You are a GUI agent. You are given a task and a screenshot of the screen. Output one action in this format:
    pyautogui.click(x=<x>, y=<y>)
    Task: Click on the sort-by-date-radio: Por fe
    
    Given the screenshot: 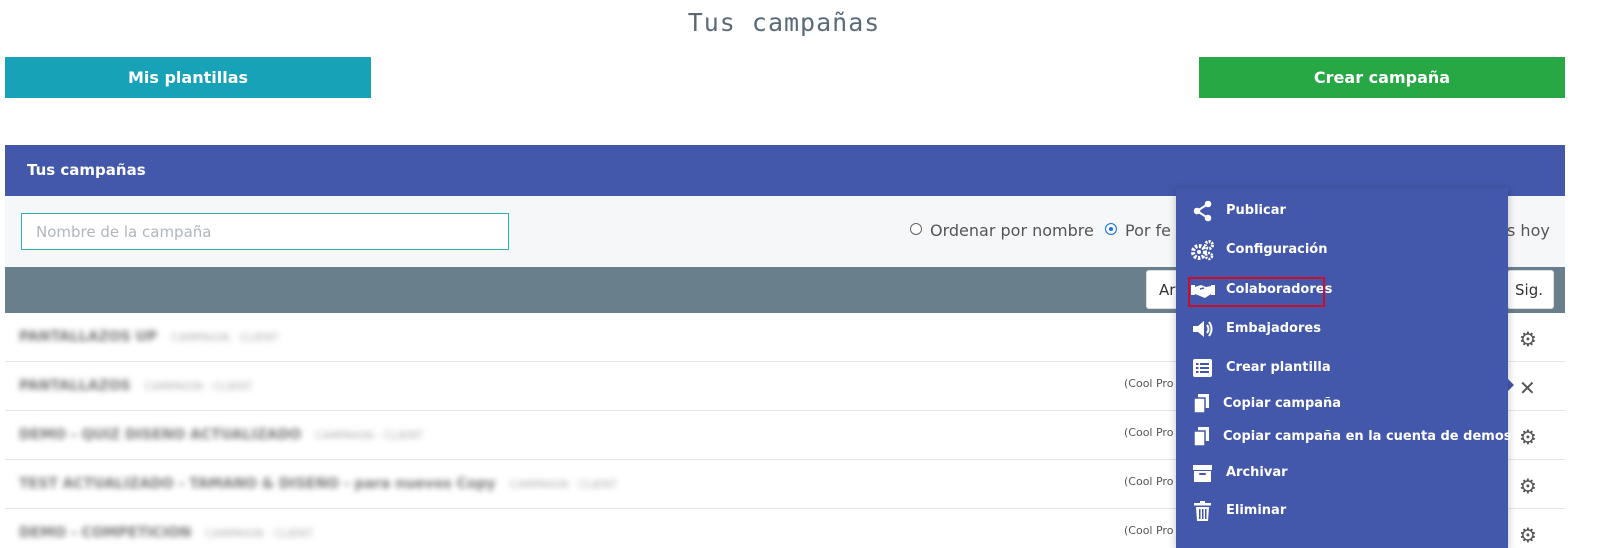 What is the action you would take?
    pyautogui.click(x=1138, y=230)
    